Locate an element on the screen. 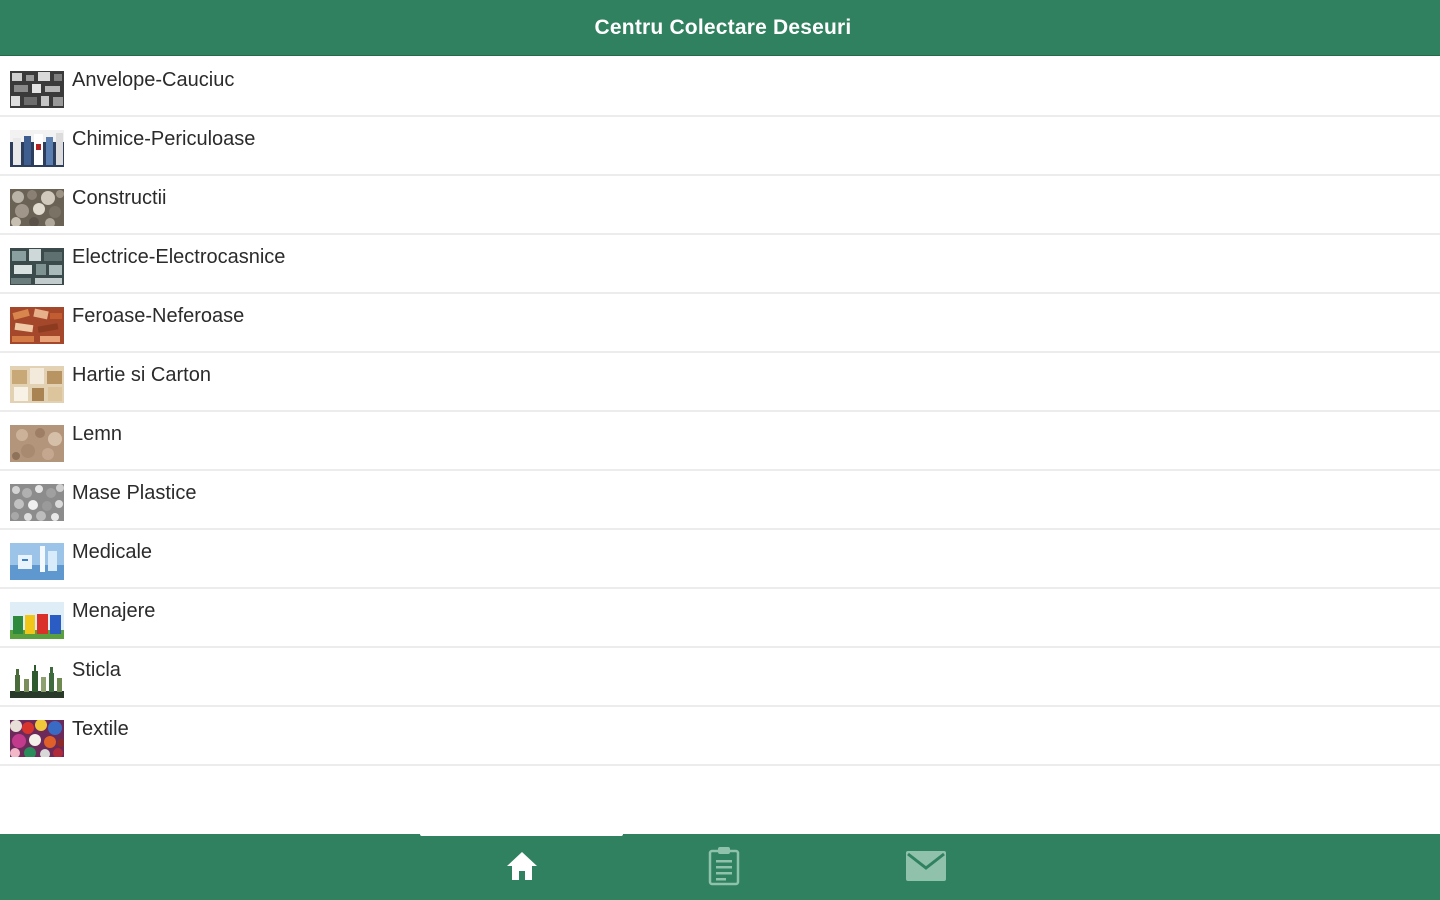  list-item-label: Constructii is located at coordinates (119, 198).